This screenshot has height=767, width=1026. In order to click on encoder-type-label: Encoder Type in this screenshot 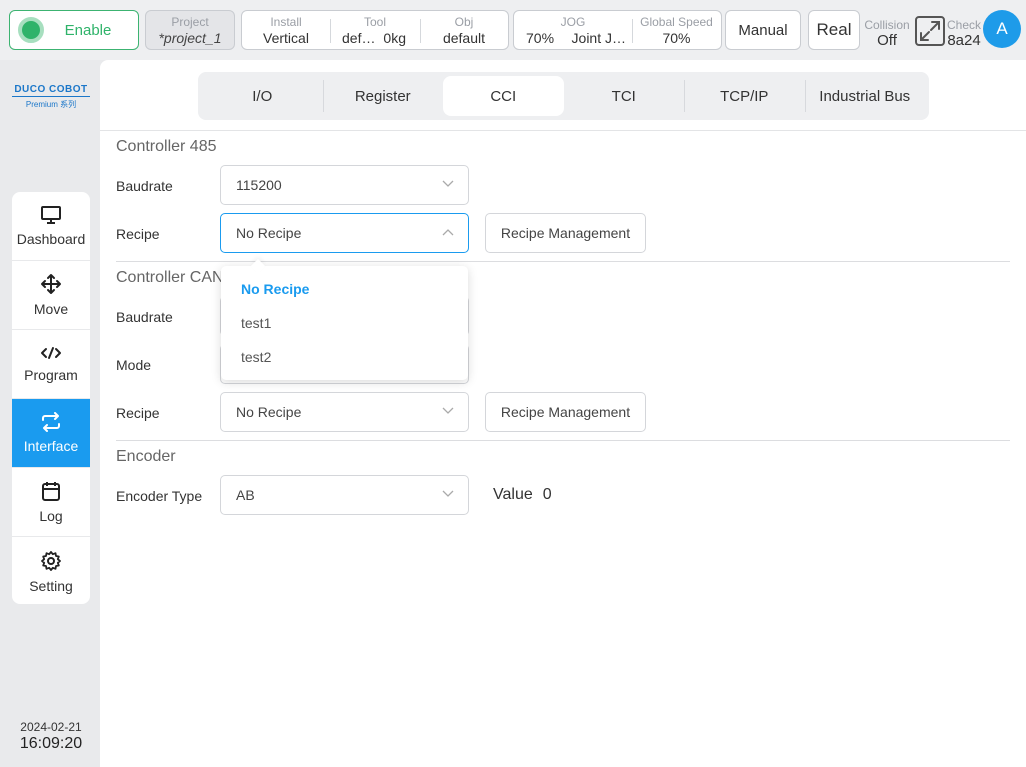, I will do `click(159, 496)`.